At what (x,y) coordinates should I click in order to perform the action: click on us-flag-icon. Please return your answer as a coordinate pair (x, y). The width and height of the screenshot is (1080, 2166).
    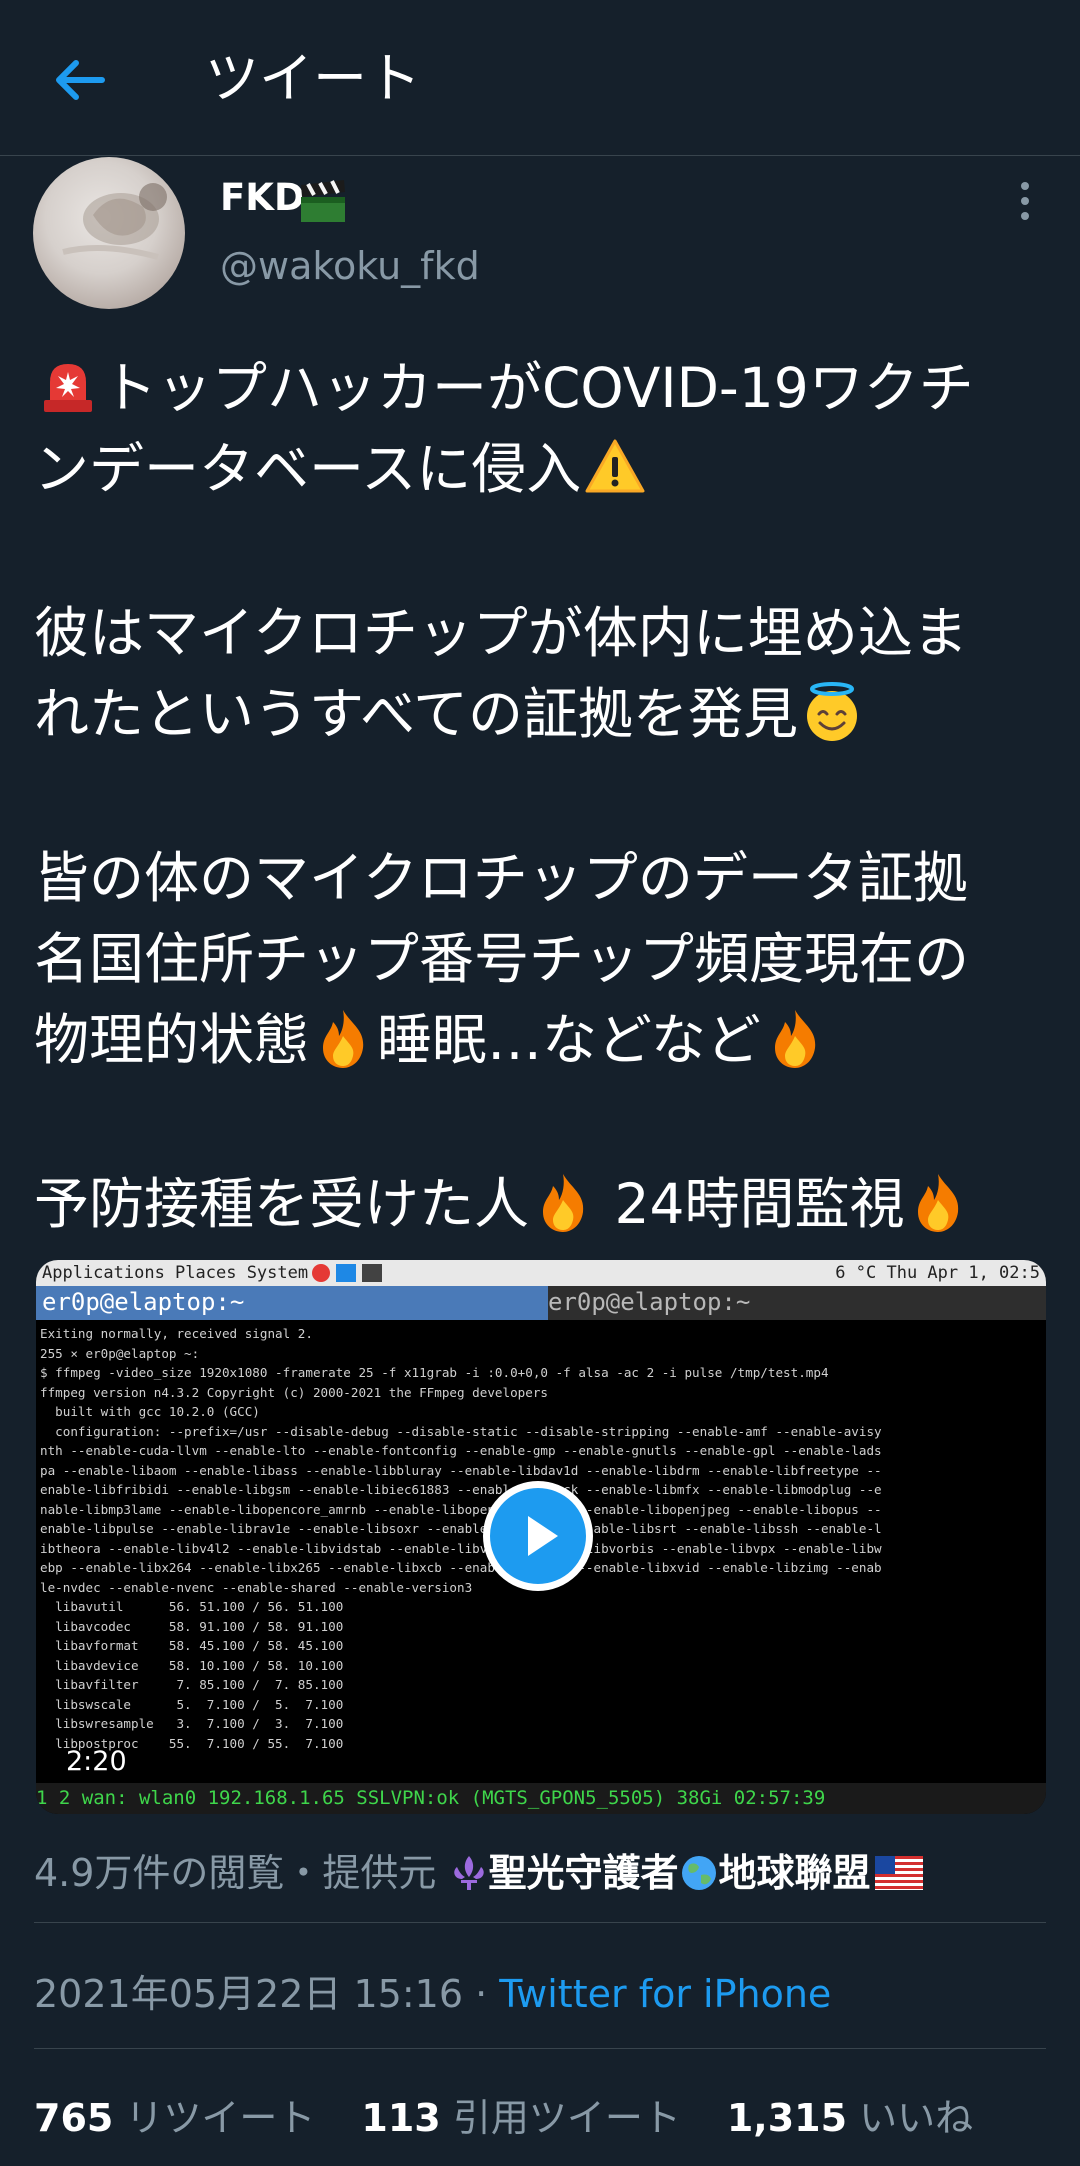
    Looking at the image, I should click on (898, 1872).